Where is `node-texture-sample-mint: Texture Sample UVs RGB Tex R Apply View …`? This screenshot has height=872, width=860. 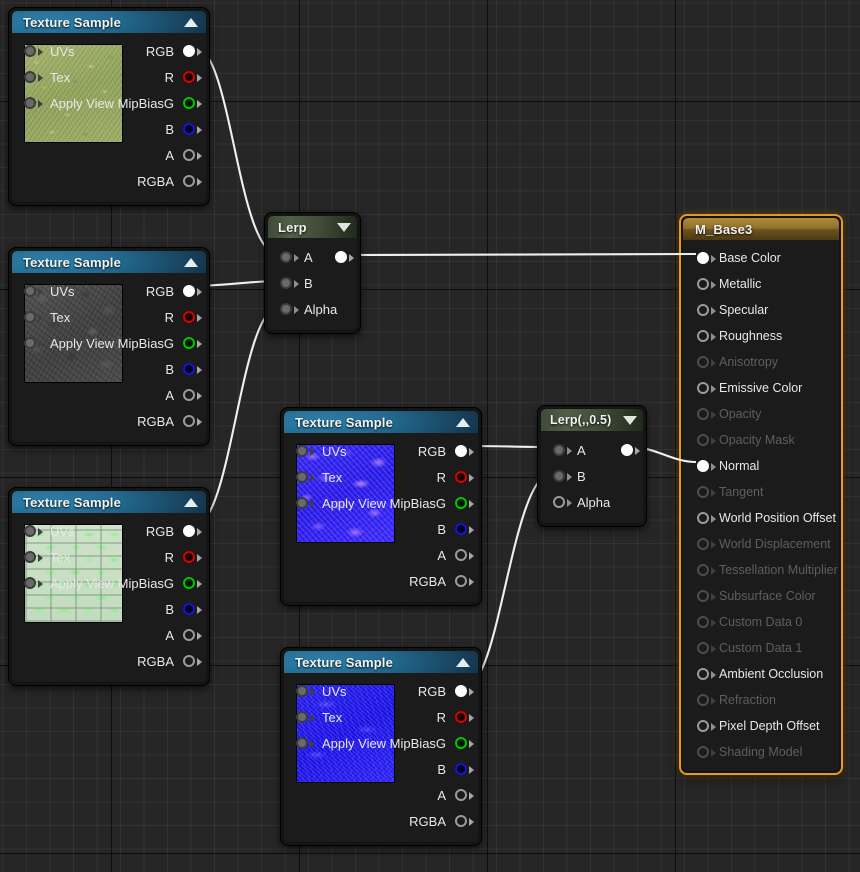 node-texture-sample-mint: Texture Sample UVs RGB Tex R Apply View … is located at coordinates (109, 586).